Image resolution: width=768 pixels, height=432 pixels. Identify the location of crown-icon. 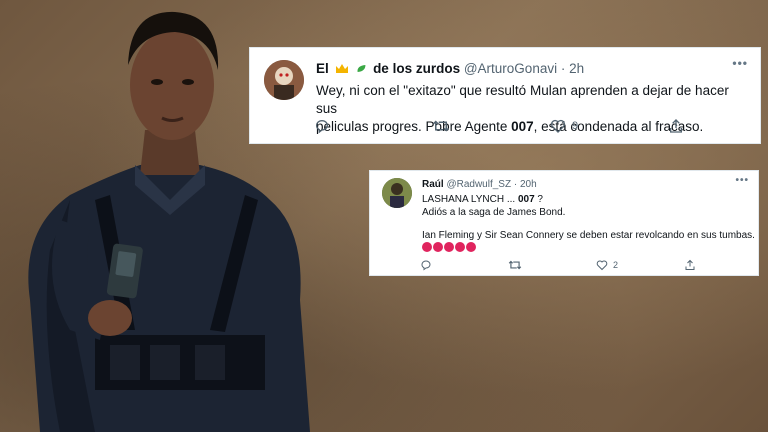
(341, 68).